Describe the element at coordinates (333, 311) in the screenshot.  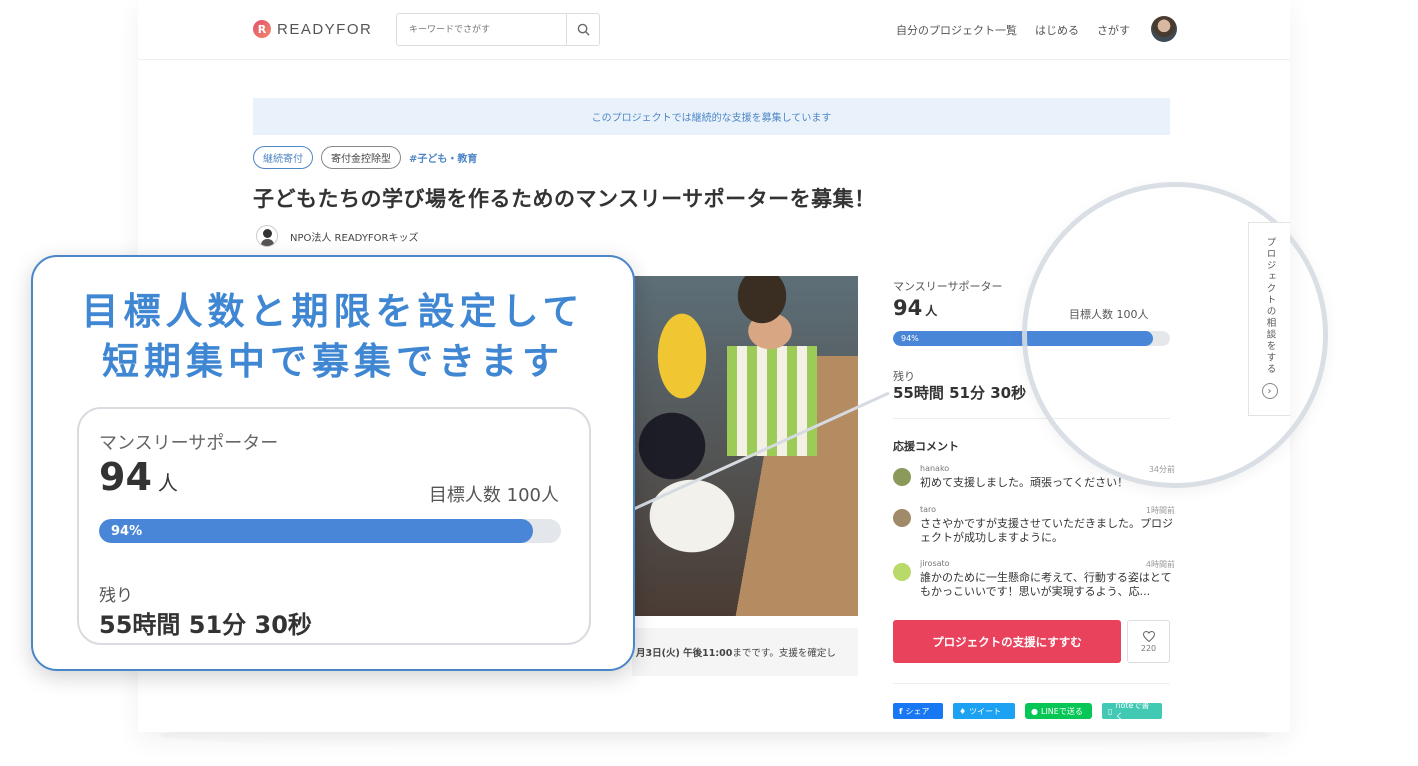
I see `callout-line-1: 目標人数と期限を設定して` at that location.